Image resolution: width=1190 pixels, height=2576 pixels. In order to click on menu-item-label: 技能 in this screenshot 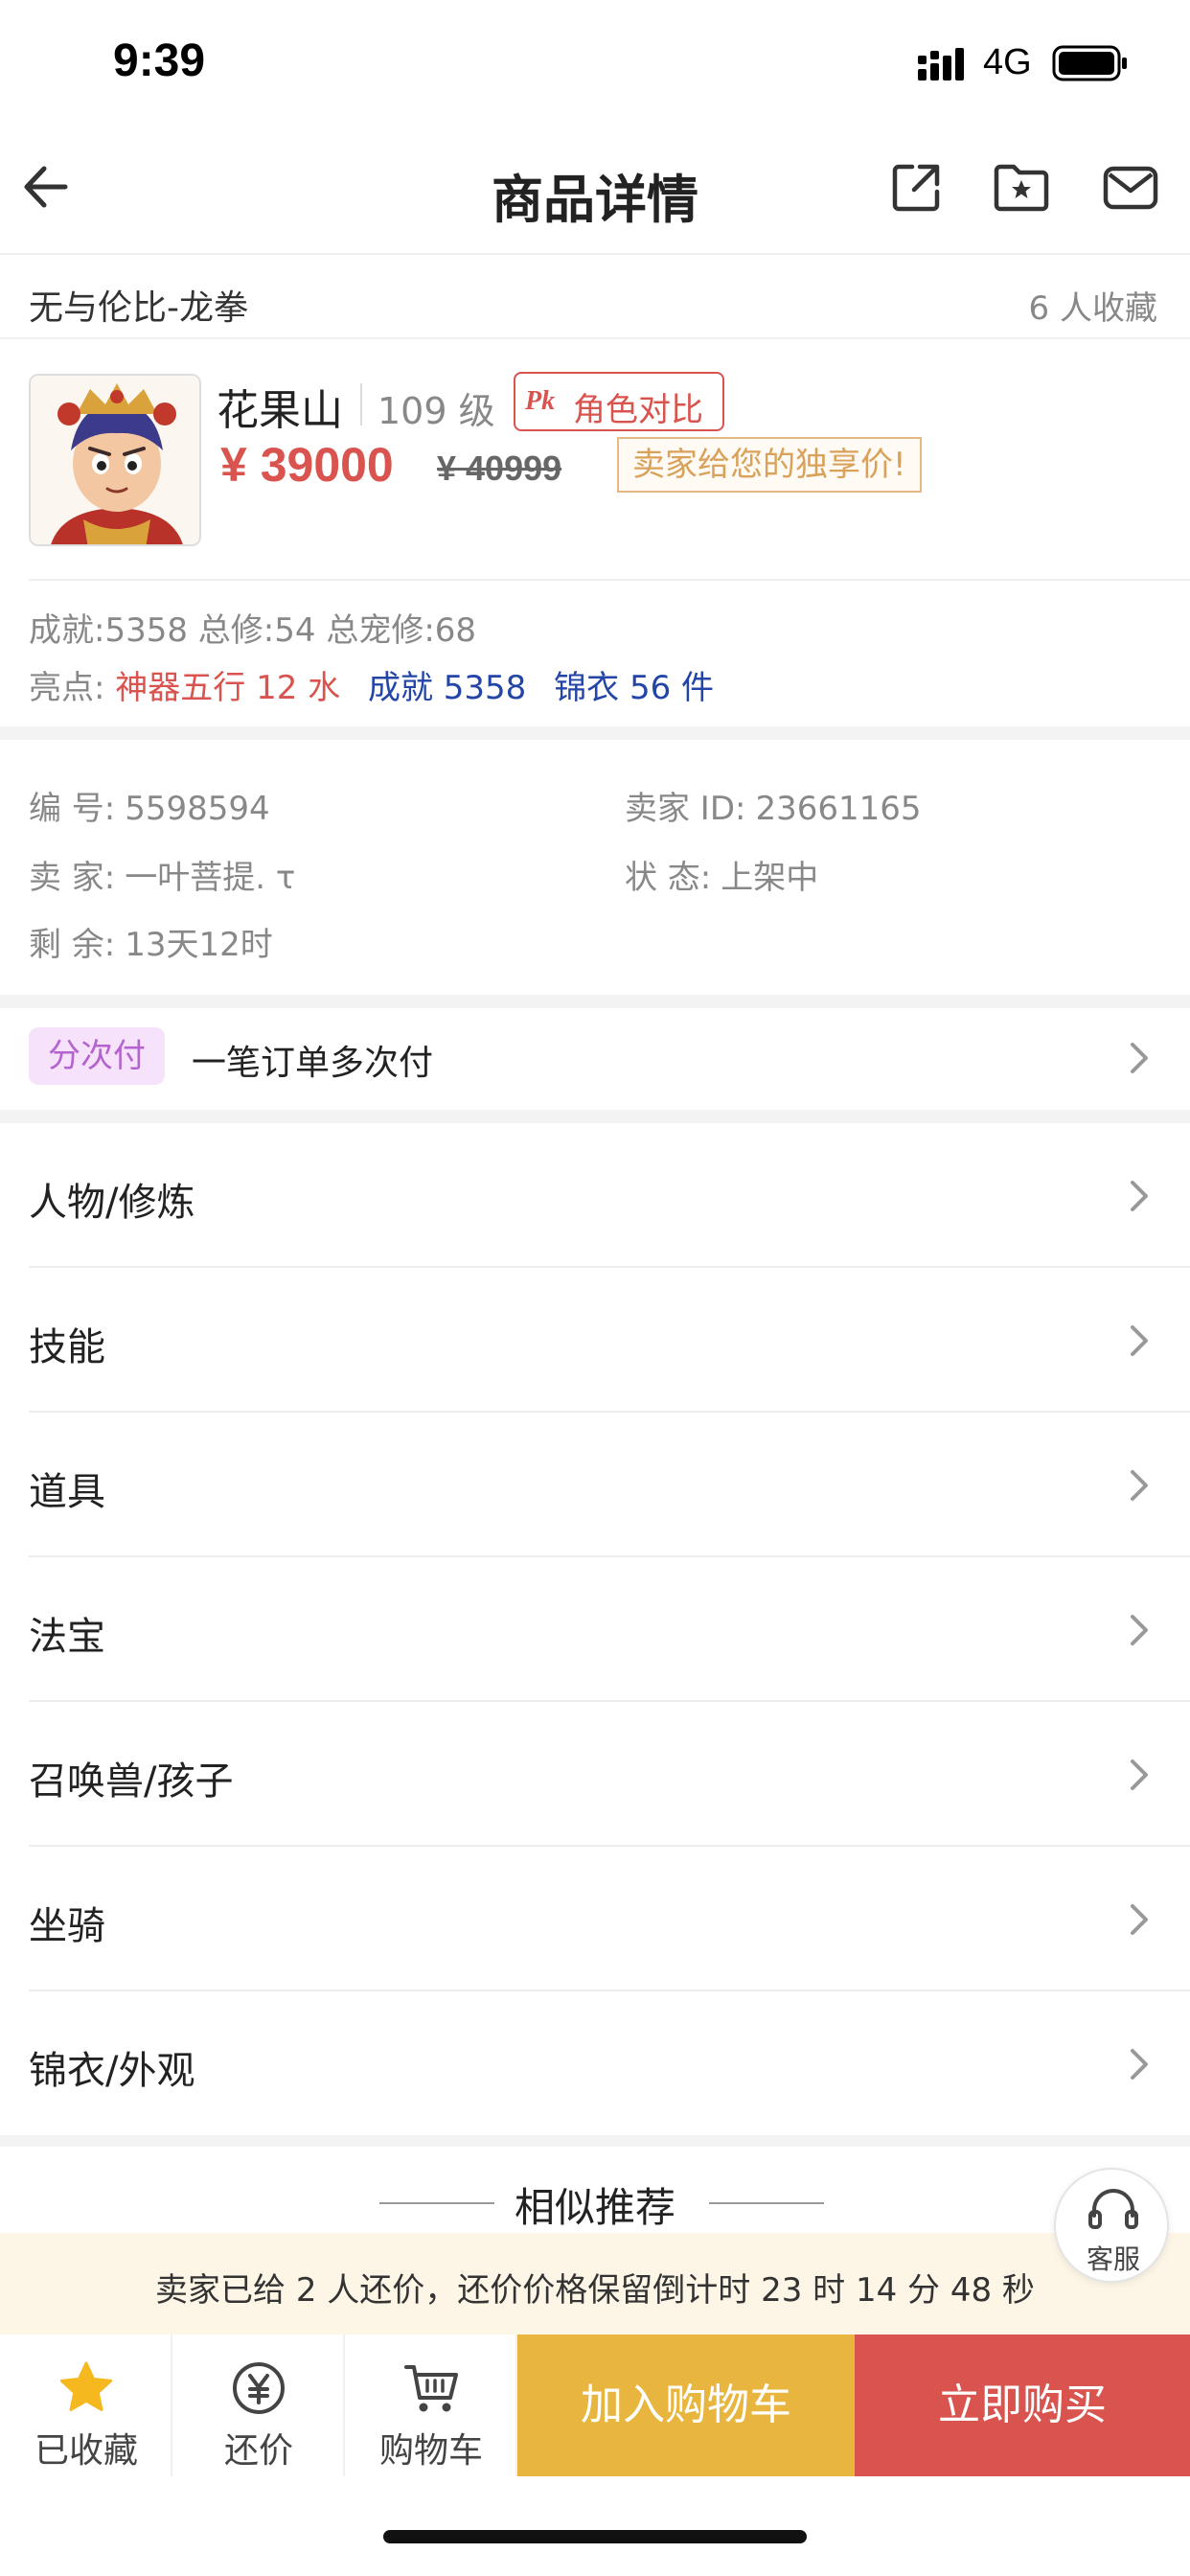, I will do `click(67, 1347)`.